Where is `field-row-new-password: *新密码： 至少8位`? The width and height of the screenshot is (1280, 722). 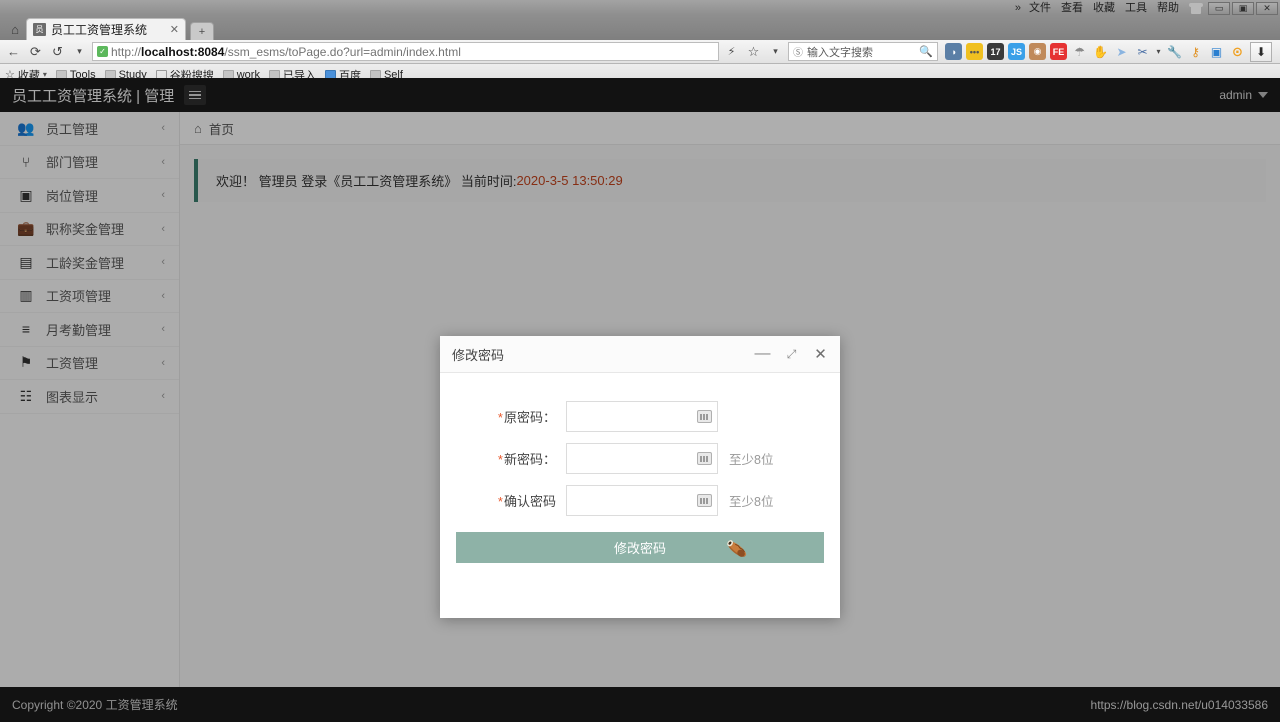
field-row-new-password: *新密码： 至少8位 is located at coordinates (640, 458).